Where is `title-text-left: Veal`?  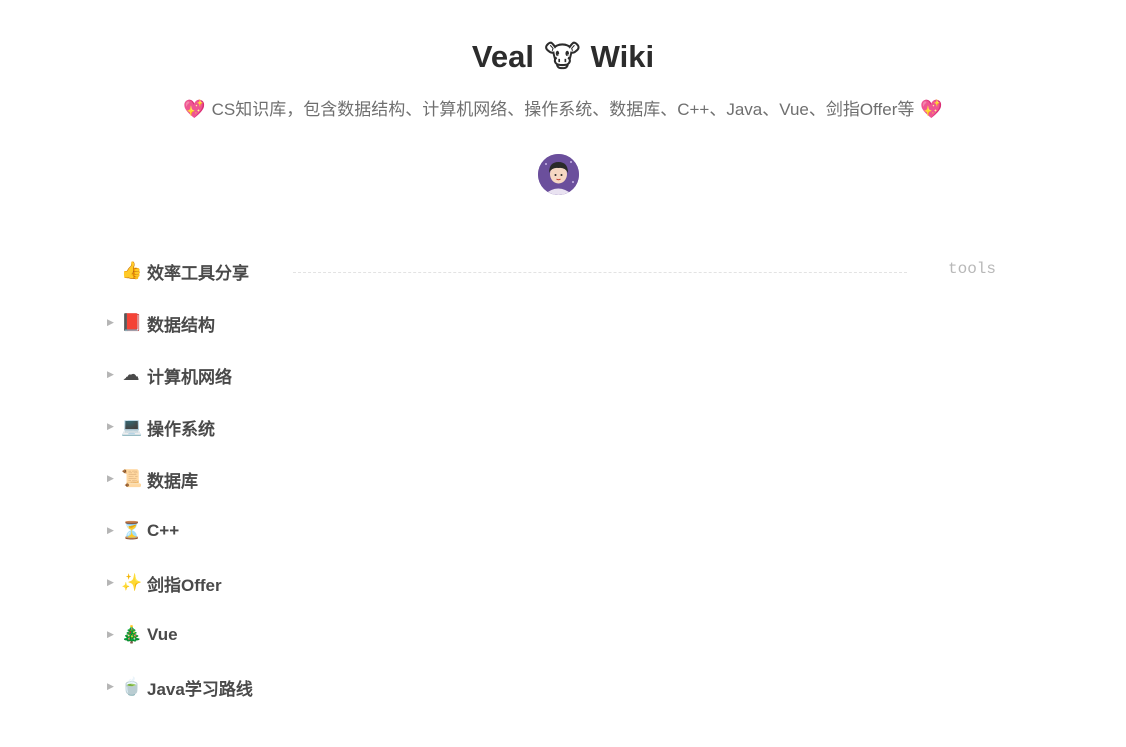 title-text-left: Veal is located at coordinates (502, 56).